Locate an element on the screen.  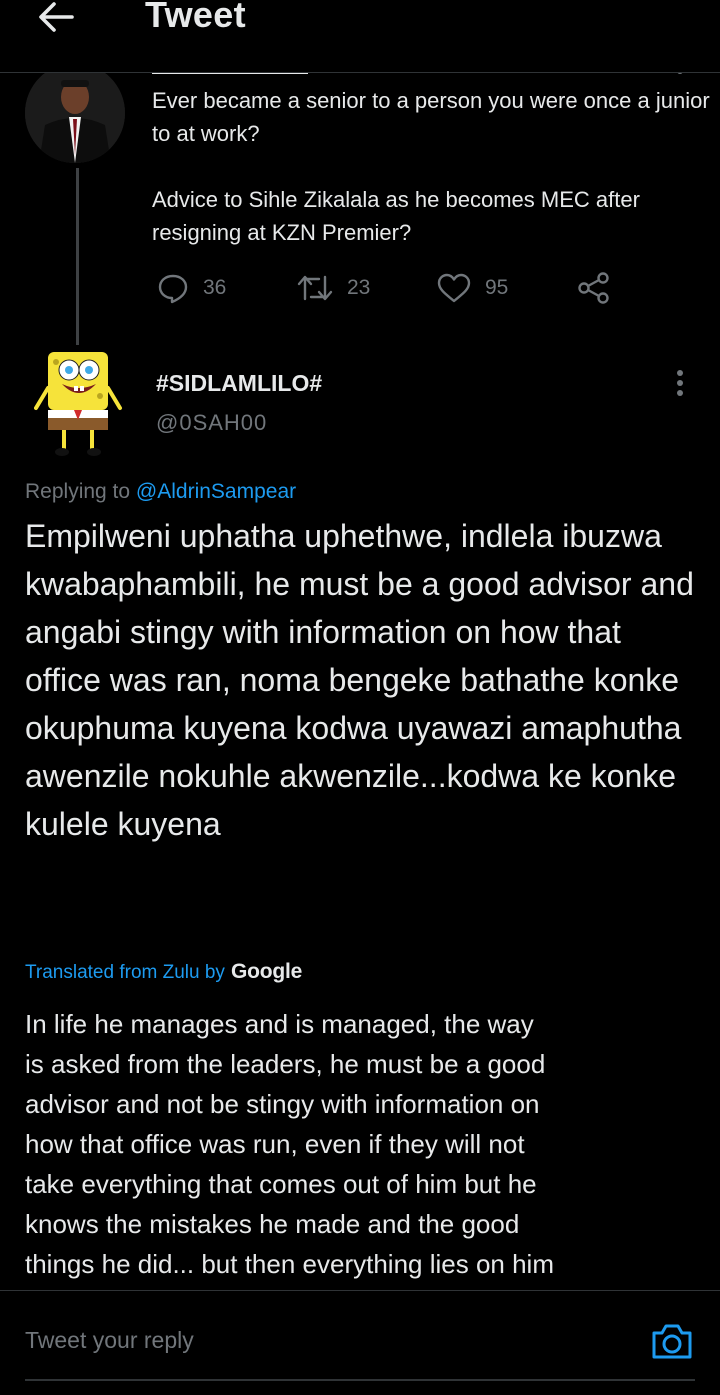
replying-to-line: Replying to @AldrinSampear is located at coordinates (160, 492).